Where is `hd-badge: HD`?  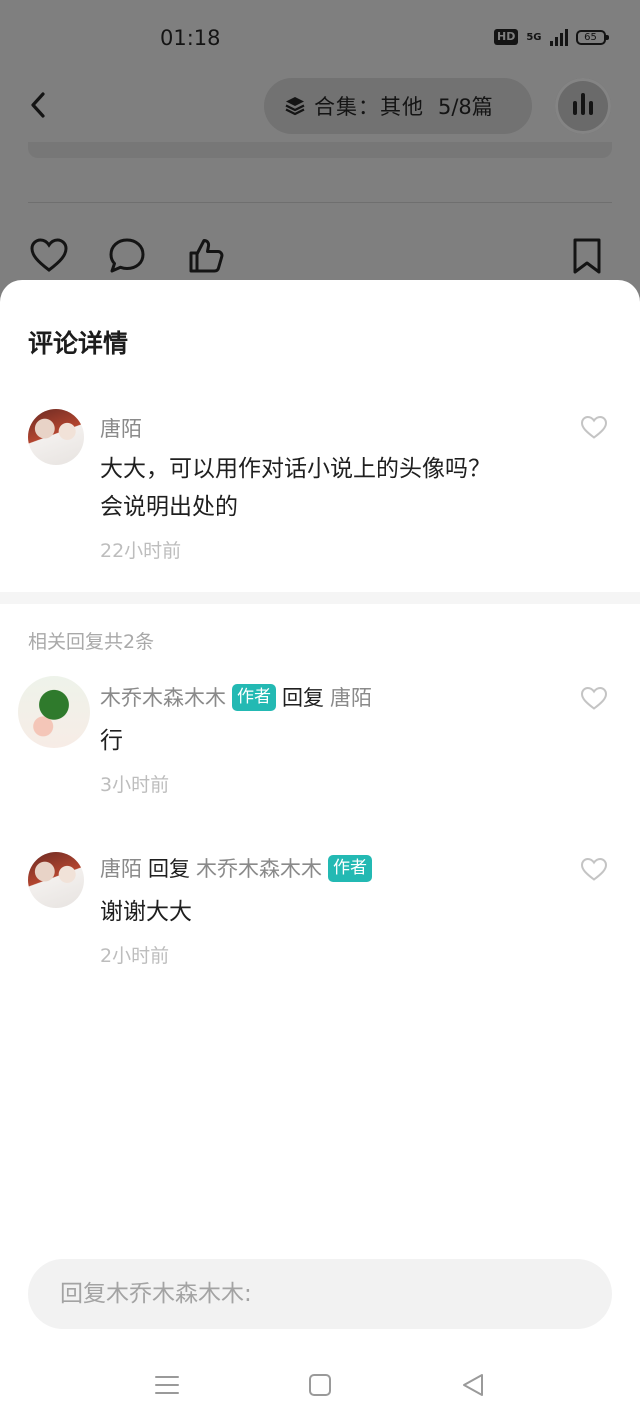
hd-badge: HD is located at coordinates (506, 37).